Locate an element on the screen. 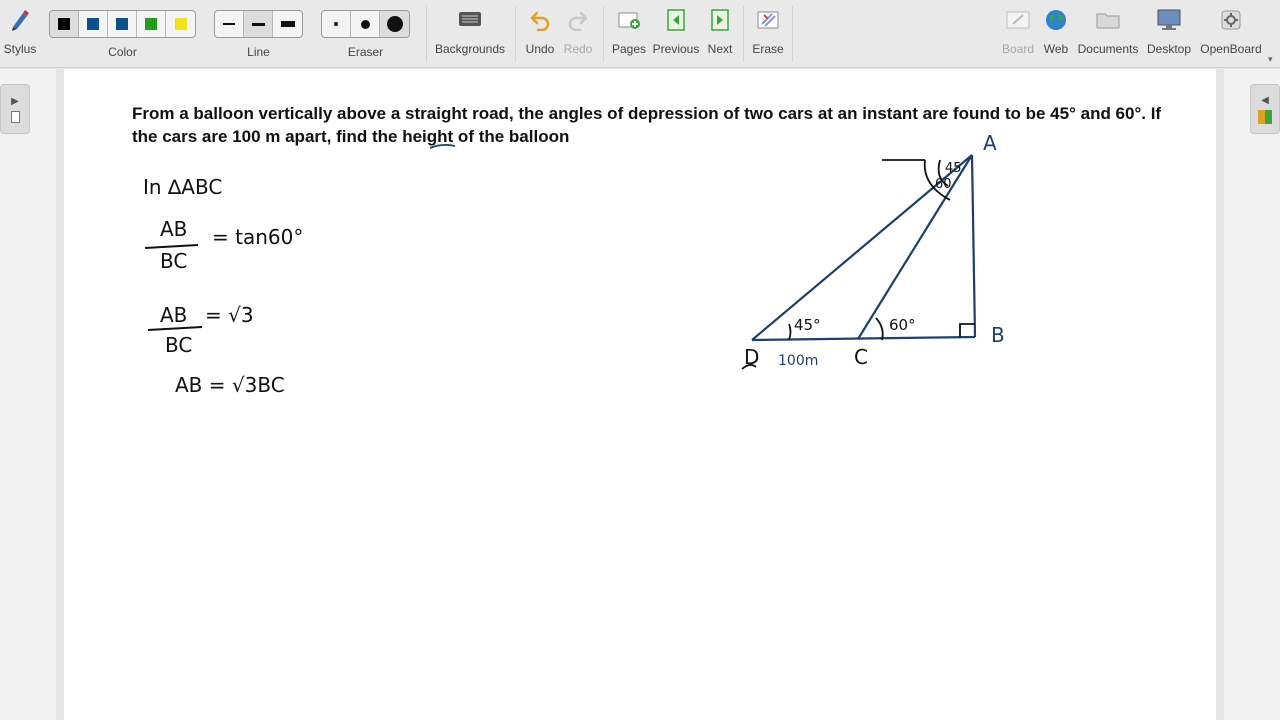 This screenshot has width=1280, height=720. angle-arc-c is located at coordinates (879, 329).